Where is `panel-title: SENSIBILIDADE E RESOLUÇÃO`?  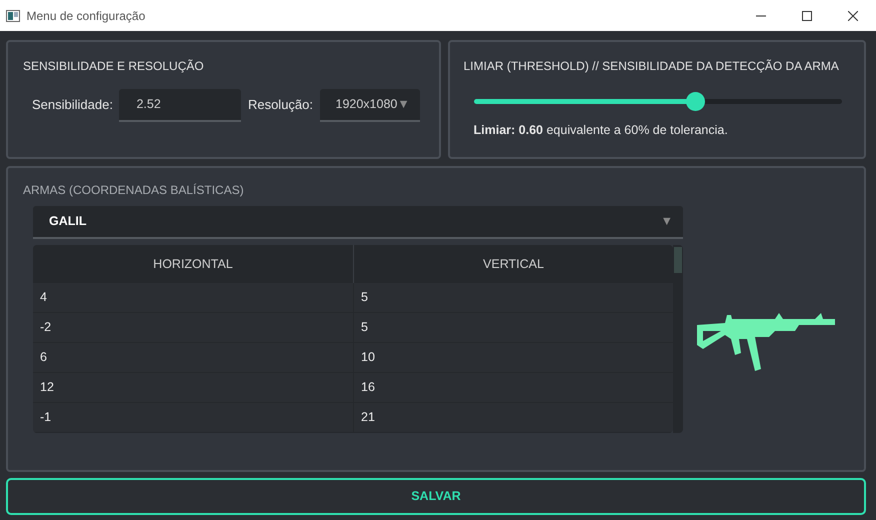
panel-title: SENSIBILIDADE E RESOLUÇÃO is located at coordinates (113, 66).